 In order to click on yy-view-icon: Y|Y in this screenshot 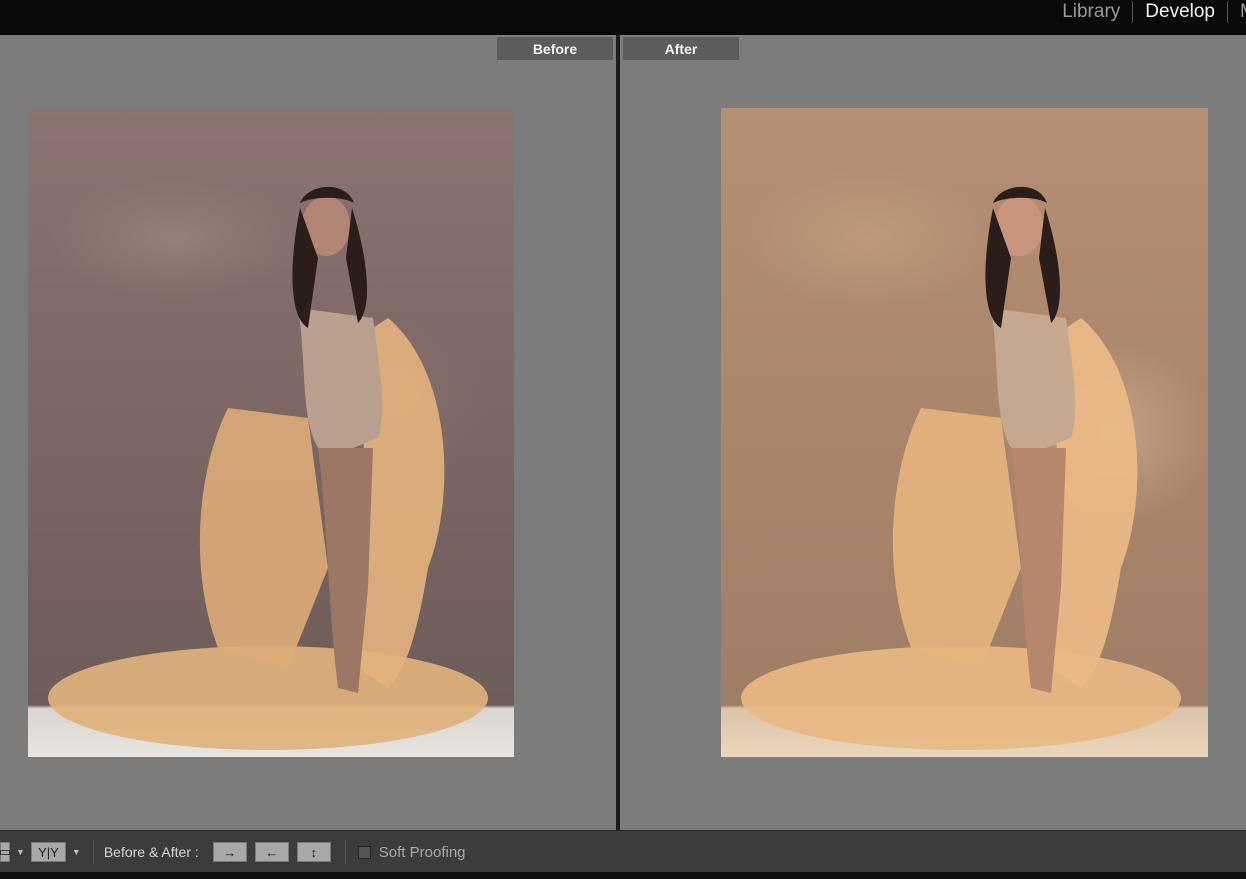, I will do `click(48, 852)`.